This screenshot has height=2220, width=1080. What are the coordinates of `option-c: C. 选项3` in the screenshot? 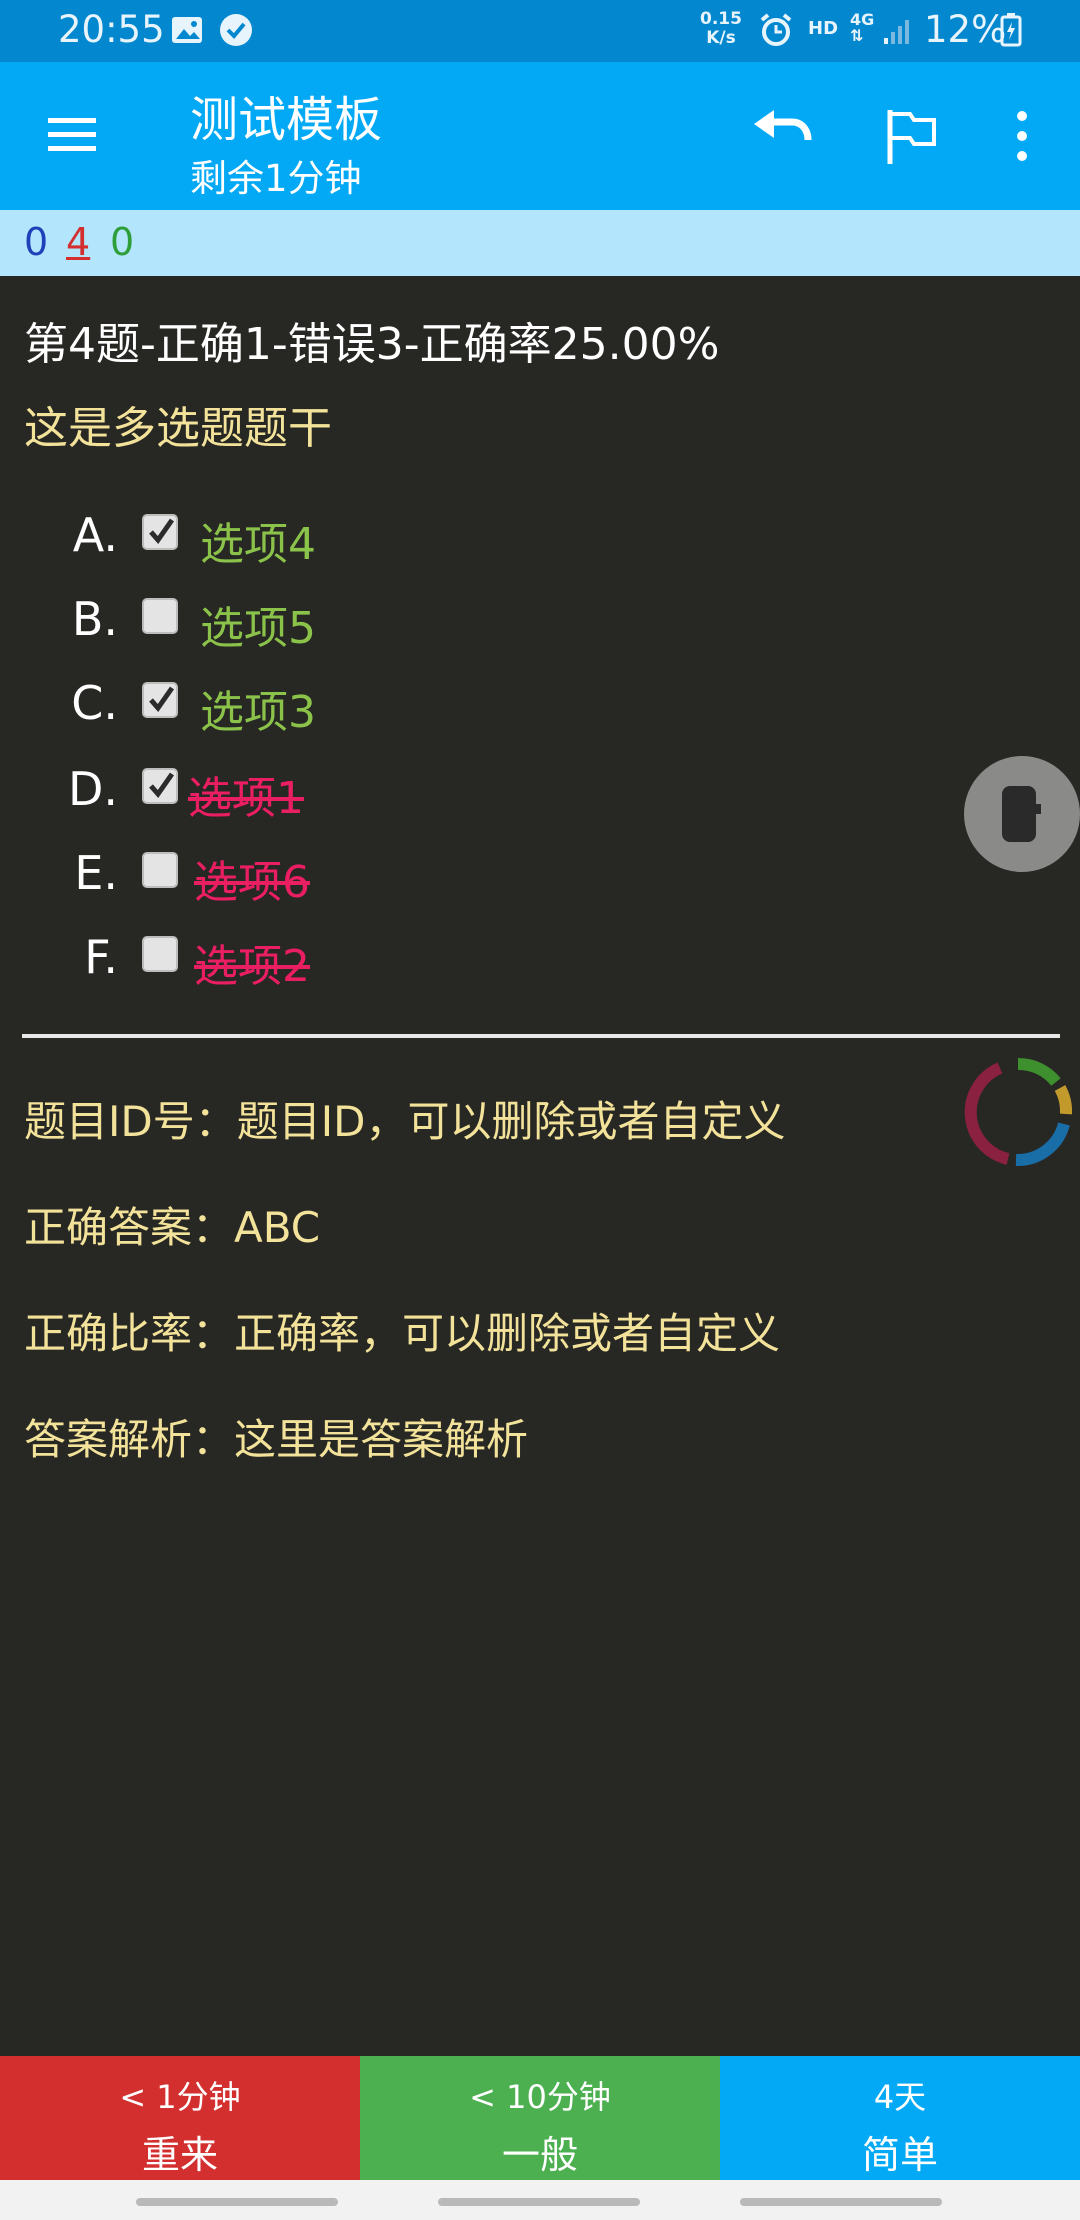 It's located at (200, 705).